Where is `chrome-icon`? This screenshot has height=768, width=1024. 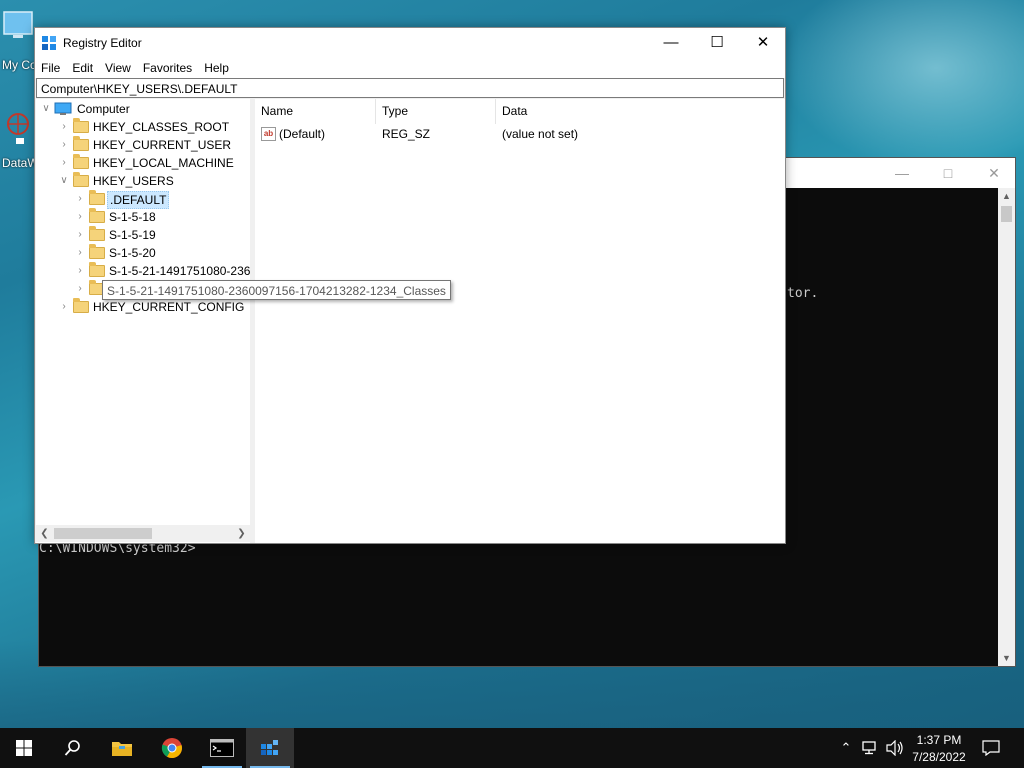
chrome-icon is located at coordinates (171, 748).